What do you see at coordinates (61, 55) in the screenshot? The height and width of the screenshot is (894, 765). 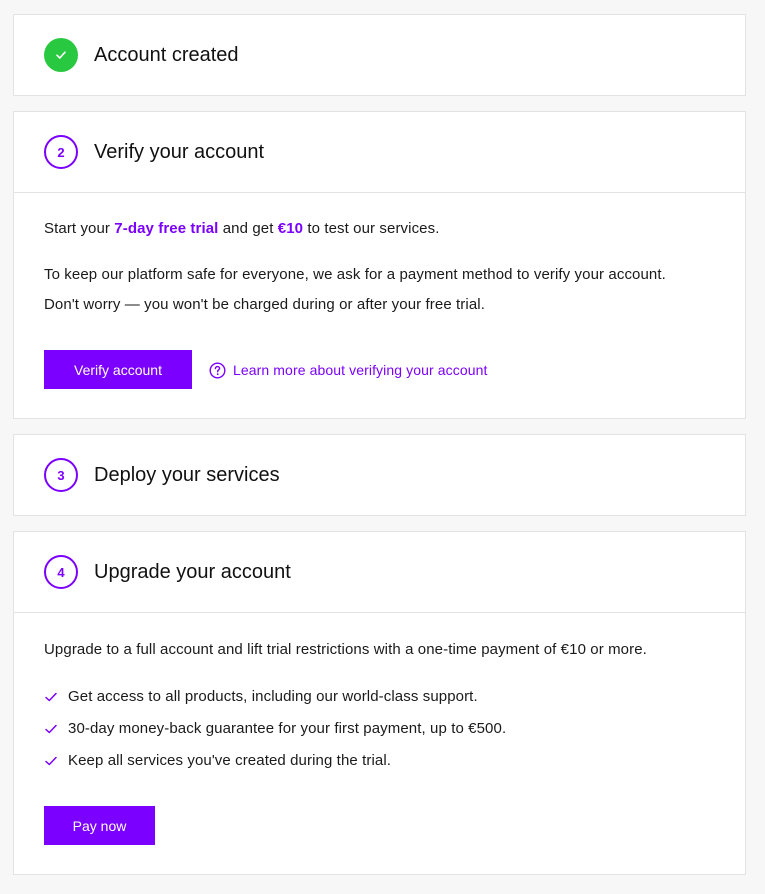 I see `check-icon` at bounding box center [61, 55].